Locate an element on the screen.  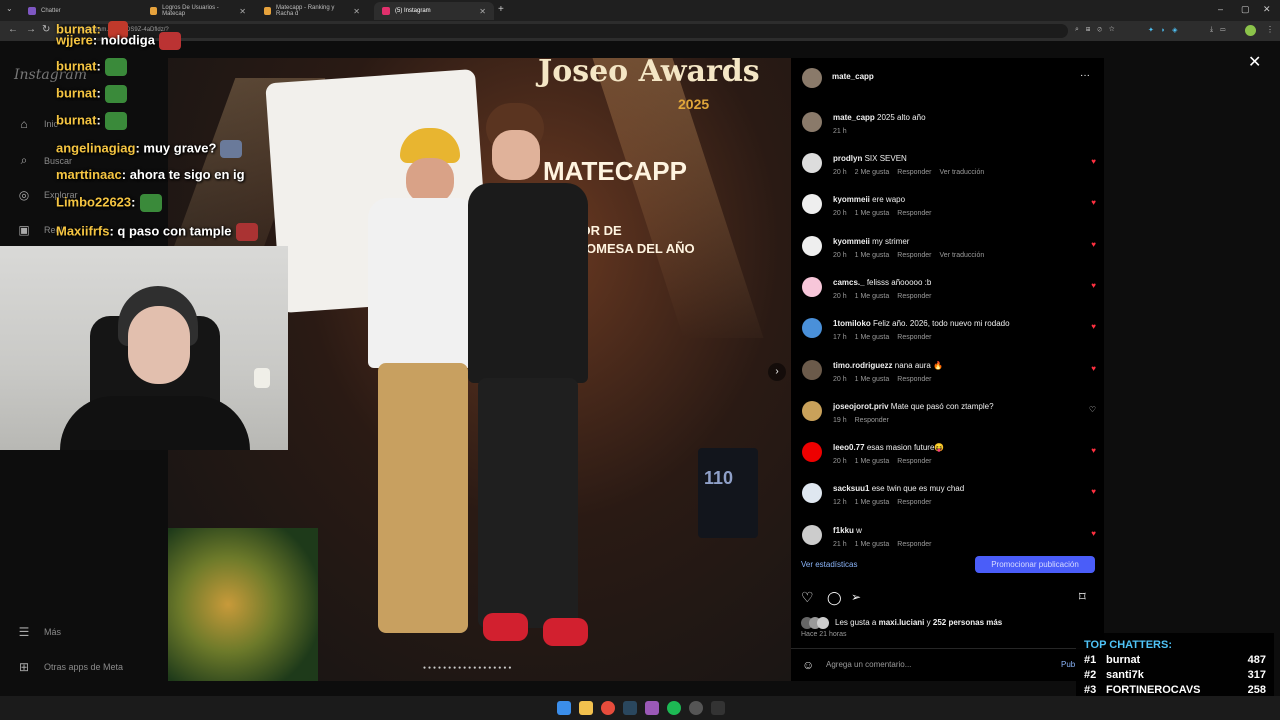
comment-user: joseojorot.priv is located at coordinates (861, 406).